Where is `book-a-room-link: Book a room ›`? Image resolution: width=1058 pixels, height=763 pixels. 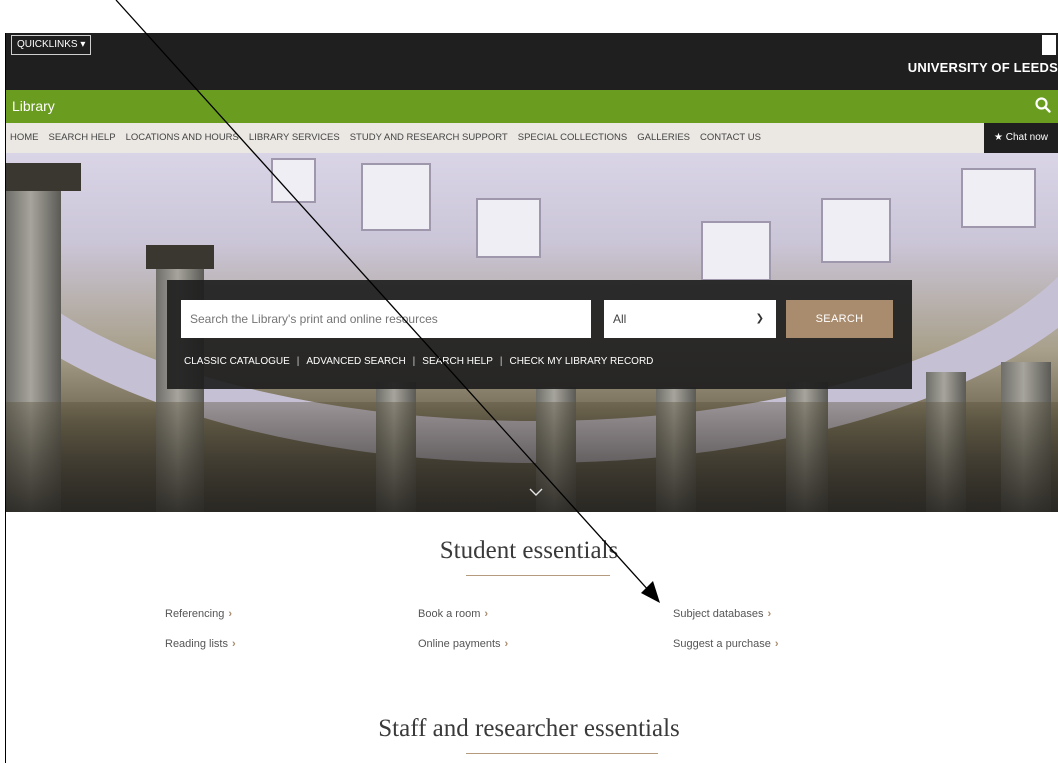 book-a-room-link: Book a room › is located at coordinates (453, 614).